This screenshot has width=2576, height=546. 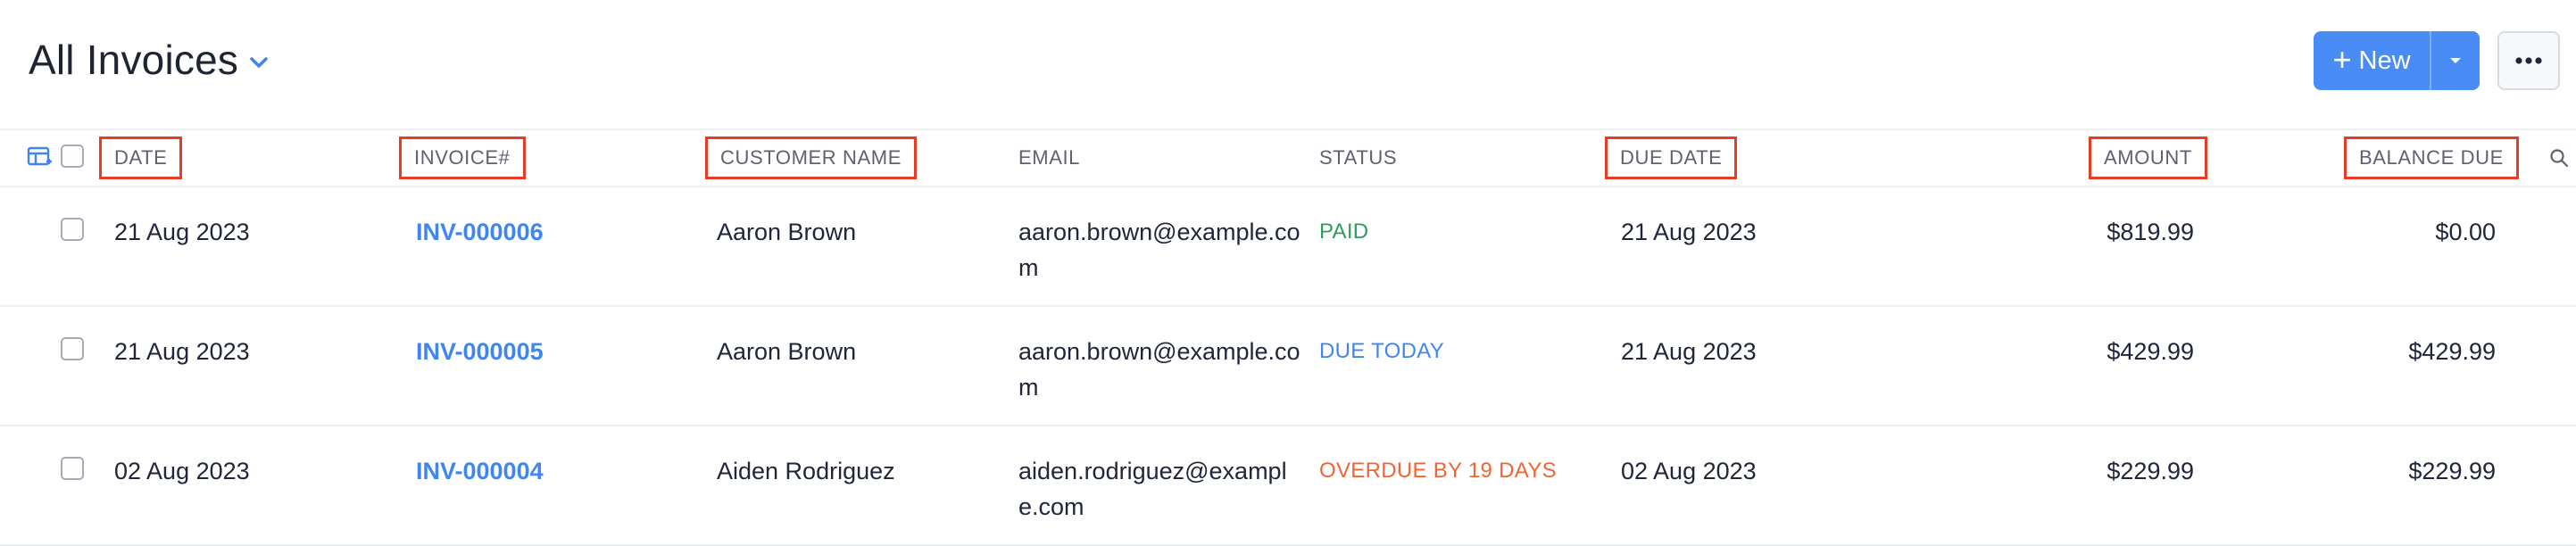 I want to click on column-header-amount: AMOUNT, so click(x=2148, y=158).